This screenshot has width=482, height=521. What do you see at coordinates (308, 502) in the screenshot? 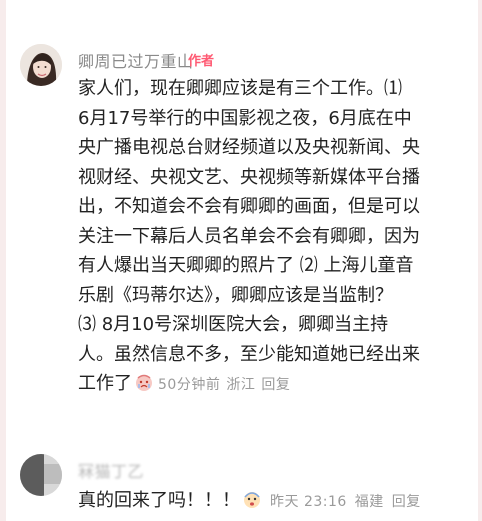
I see `comment-time: 昨天 23:16` at bounding box center [308, 502].